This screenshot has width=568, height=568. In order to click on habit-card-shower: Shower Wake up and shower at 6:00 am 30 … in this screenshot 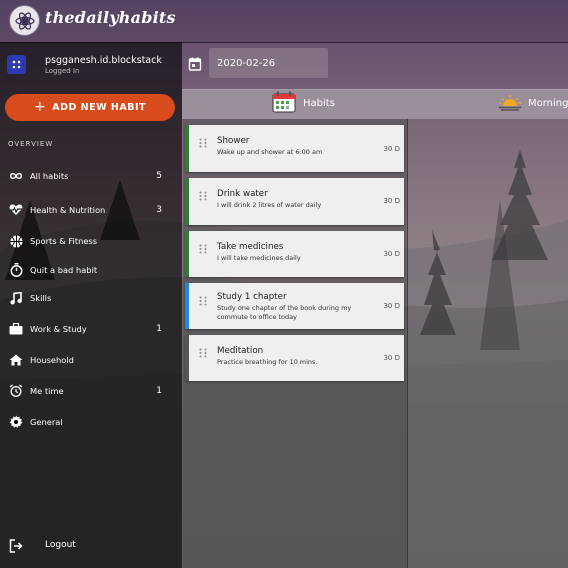, I will do `click(294, 148)`.